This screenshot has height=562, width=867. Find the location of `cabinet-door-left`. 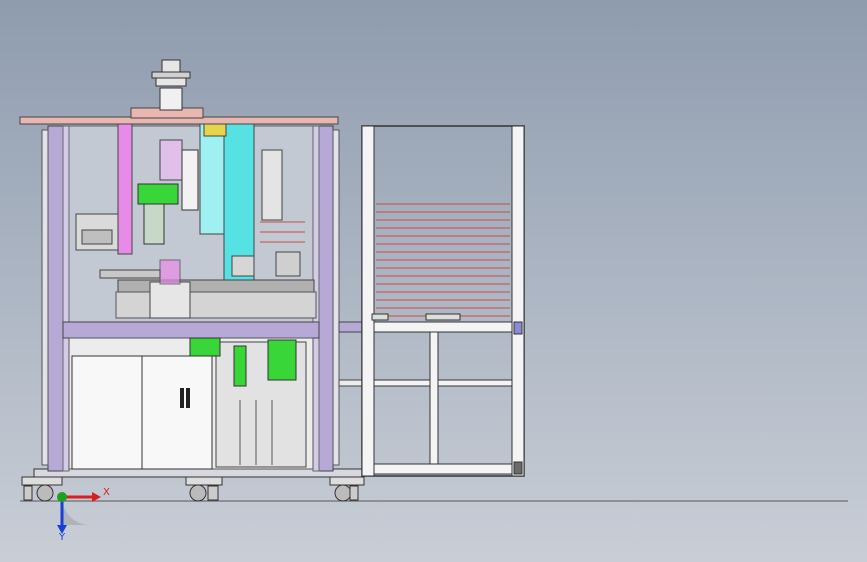

cabinet-door-left is located at coordinates (107, 412).